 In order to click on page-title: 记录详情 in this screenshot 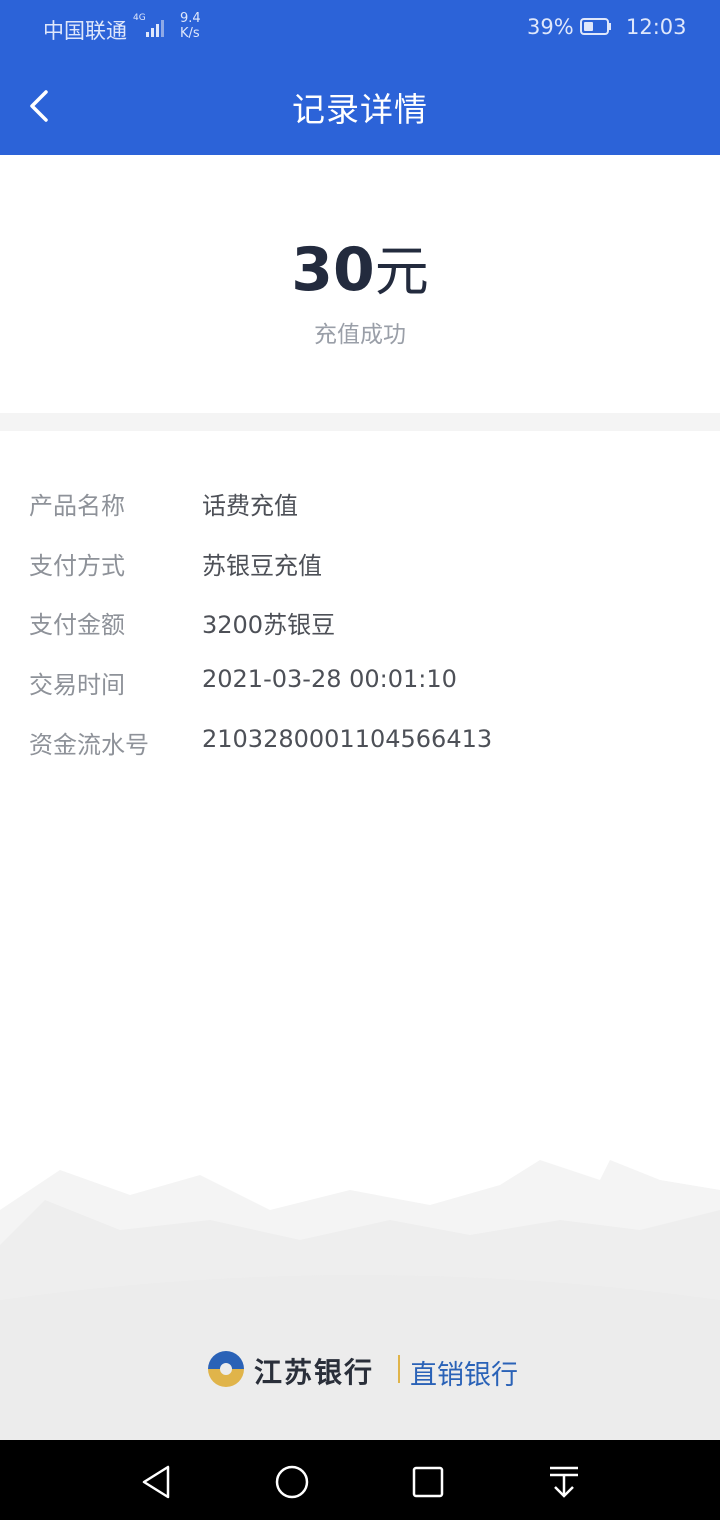, I will do `click(360, 109)`.